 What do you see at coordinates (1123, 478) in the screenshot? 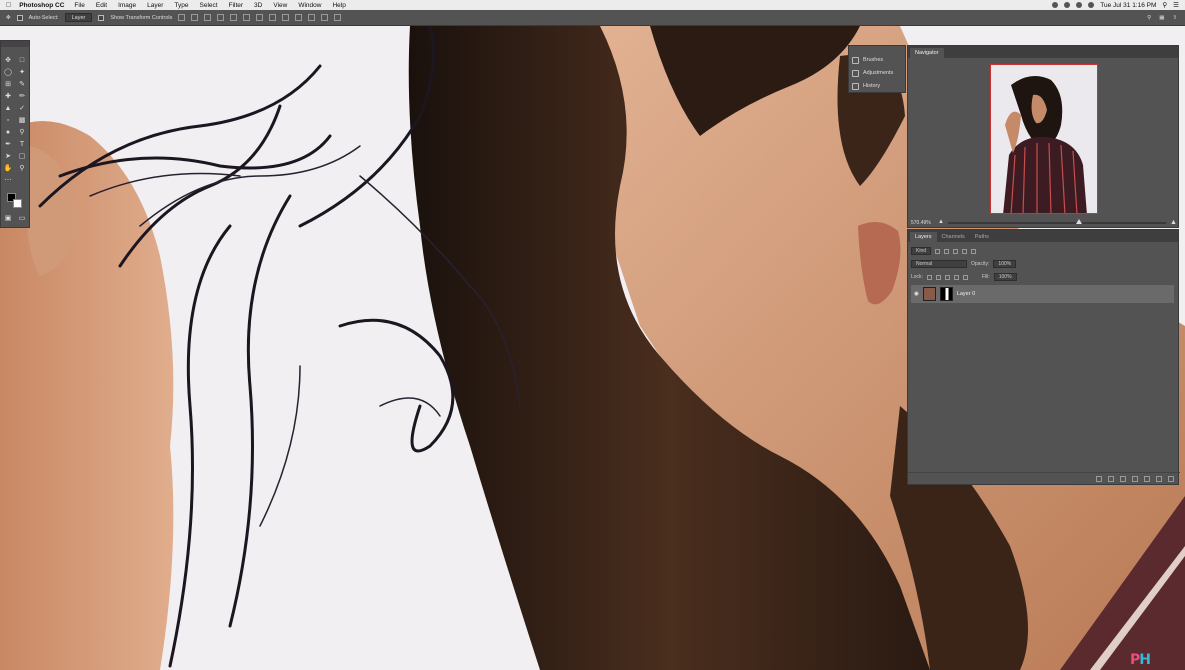
I see `add-mask-icon` at bounding box center [1123, 478].